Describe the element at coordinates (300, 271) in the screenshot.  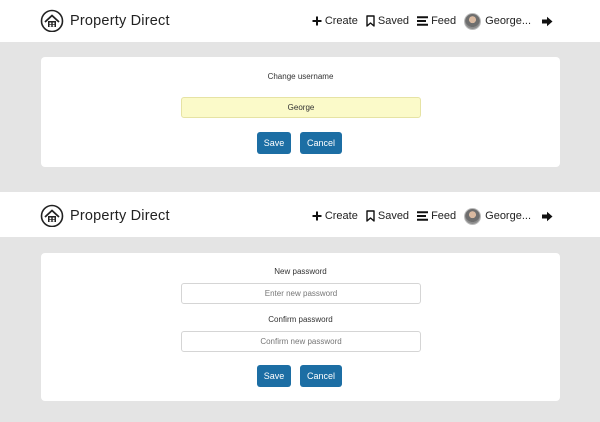
I see `new-password-label: New password` at that location.